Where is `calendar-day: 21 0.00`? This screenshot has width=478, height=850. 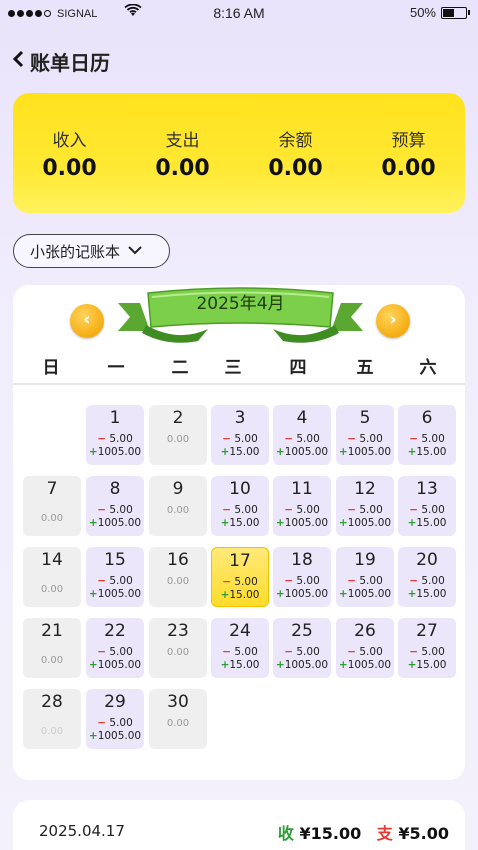
calendar-day: 21 0.00 is located at coordinates (52, 648).